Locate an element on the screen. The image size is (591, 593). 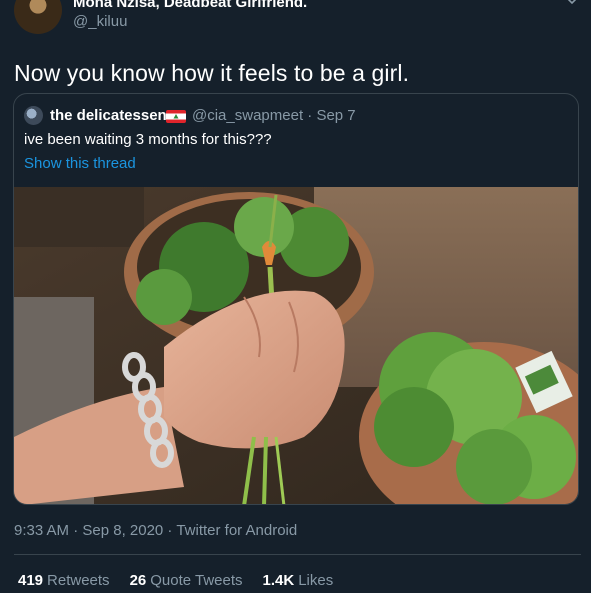
retweets-label: Retweets is located at coordinates (78, 580).